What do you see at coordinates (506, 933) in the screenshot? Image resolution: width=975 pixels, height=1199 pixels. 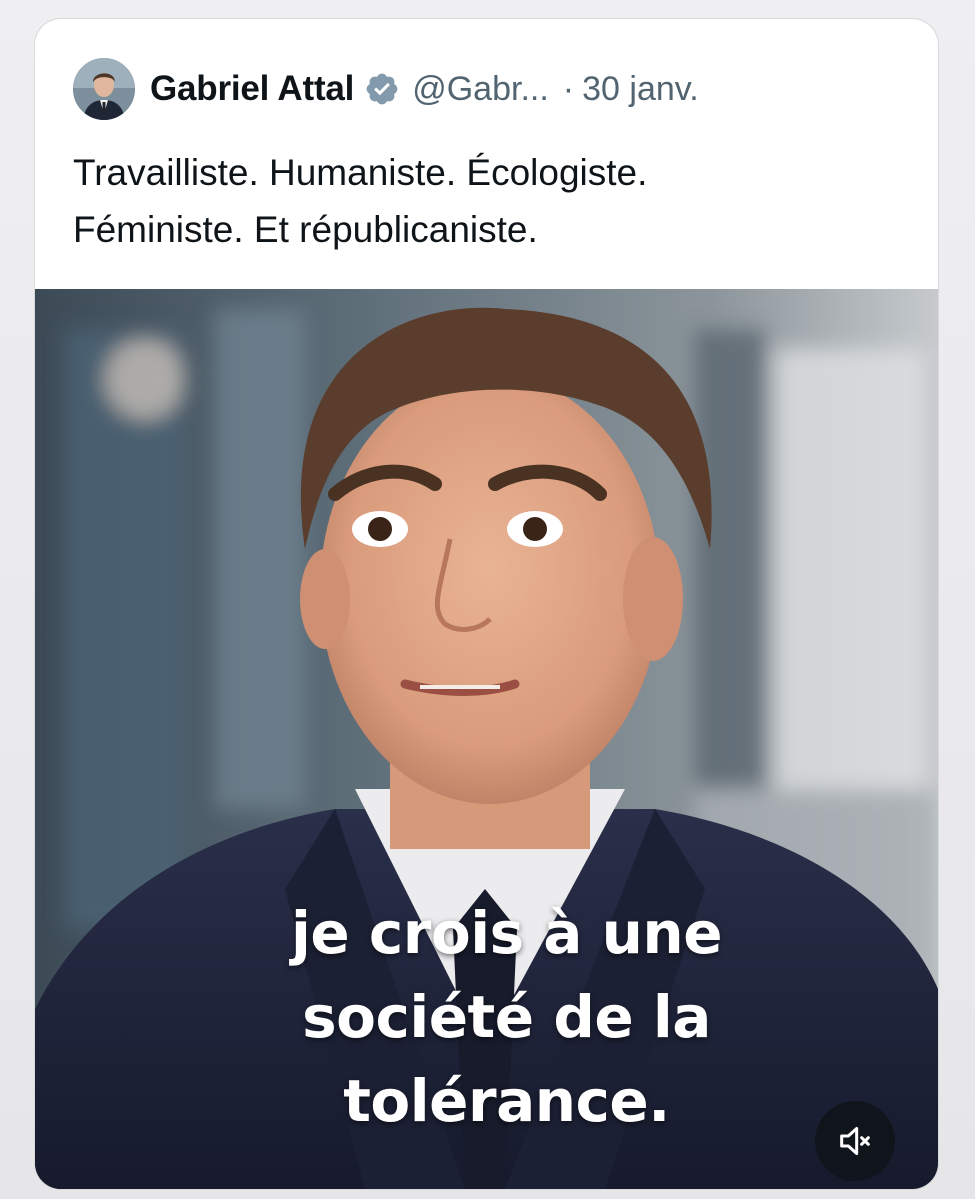 I see `subtitle-line: je crois à une` at bounding box center [506, 933].